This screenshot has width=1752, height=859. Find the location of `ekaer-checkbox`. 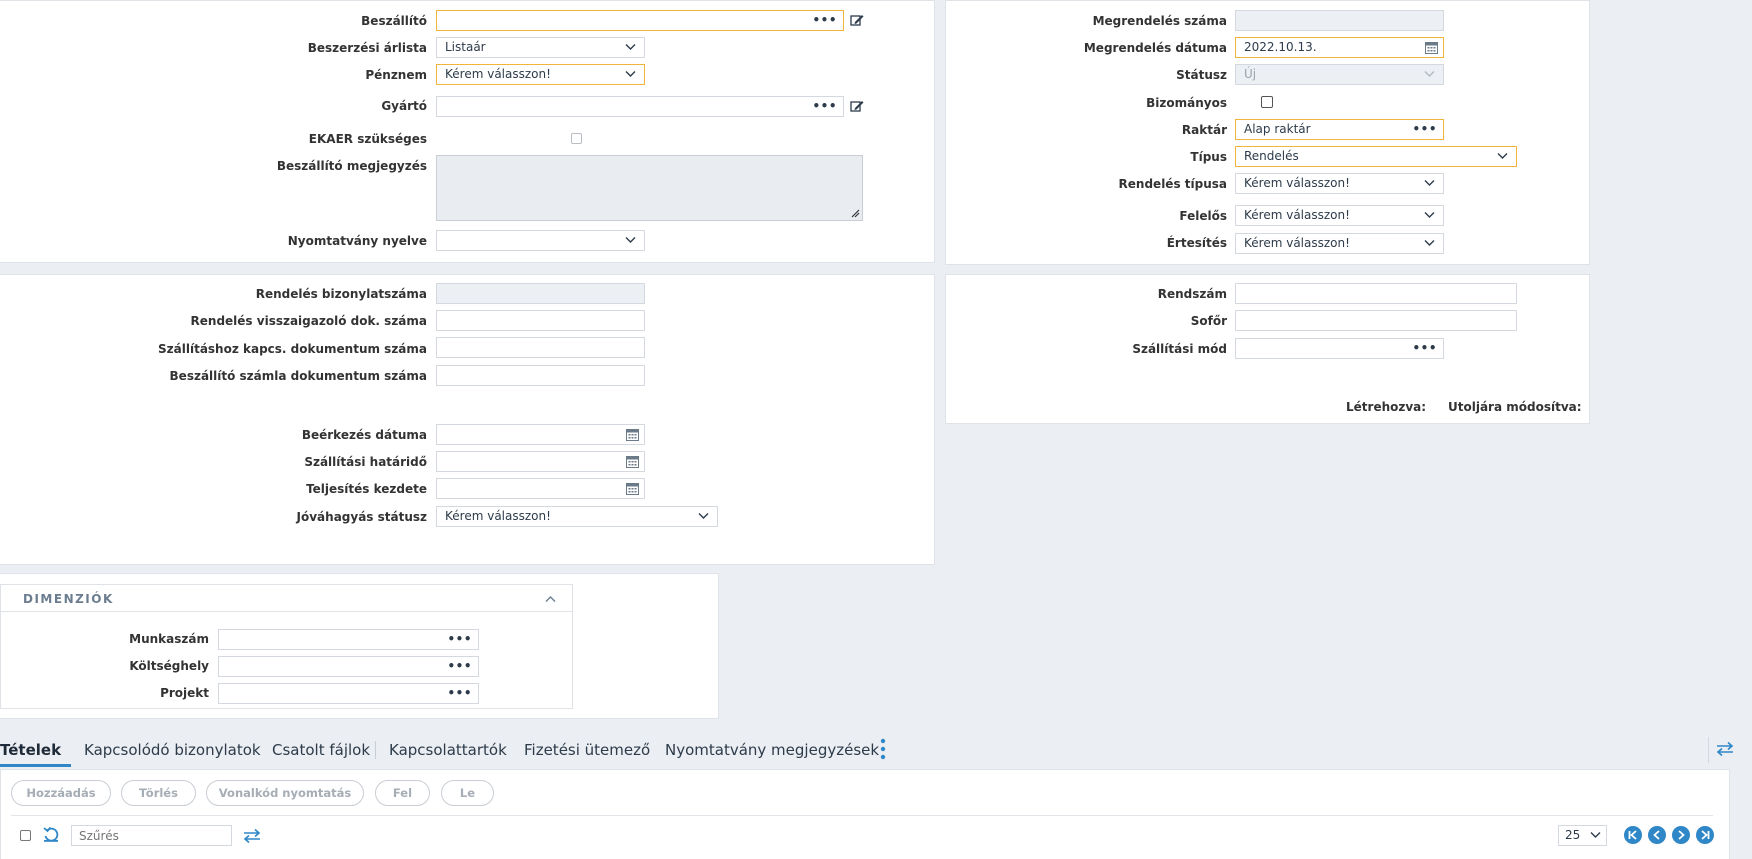

ekaer-checkbox is located at coordinates (576, 138).